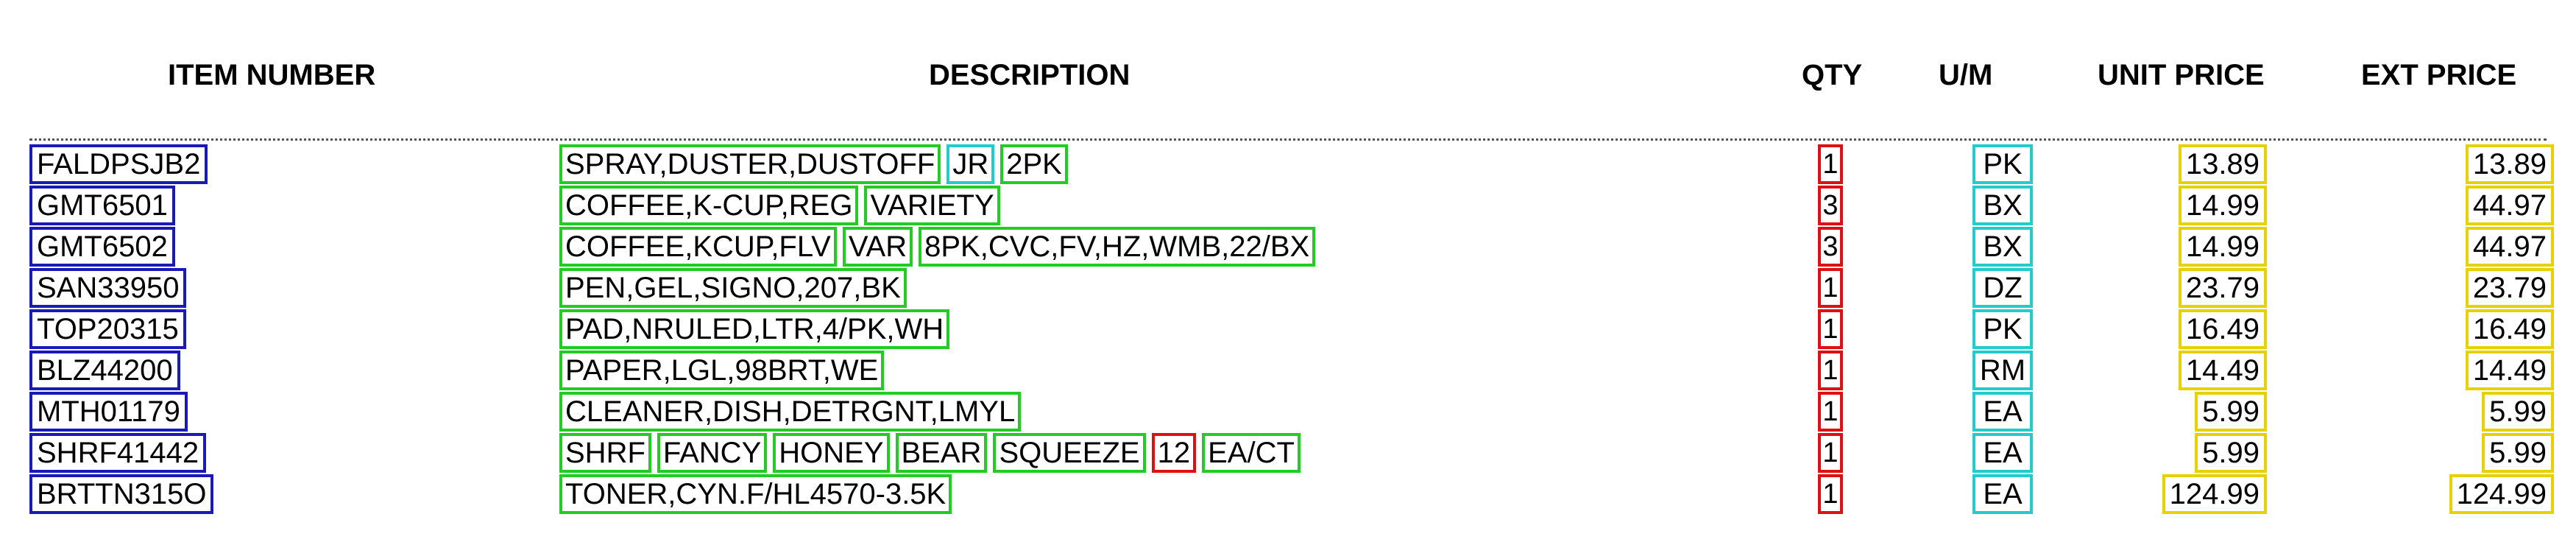  Describe the element at coordinates (2214, 494) in the screenshot. I see `unit-price: 124.99` at that location.